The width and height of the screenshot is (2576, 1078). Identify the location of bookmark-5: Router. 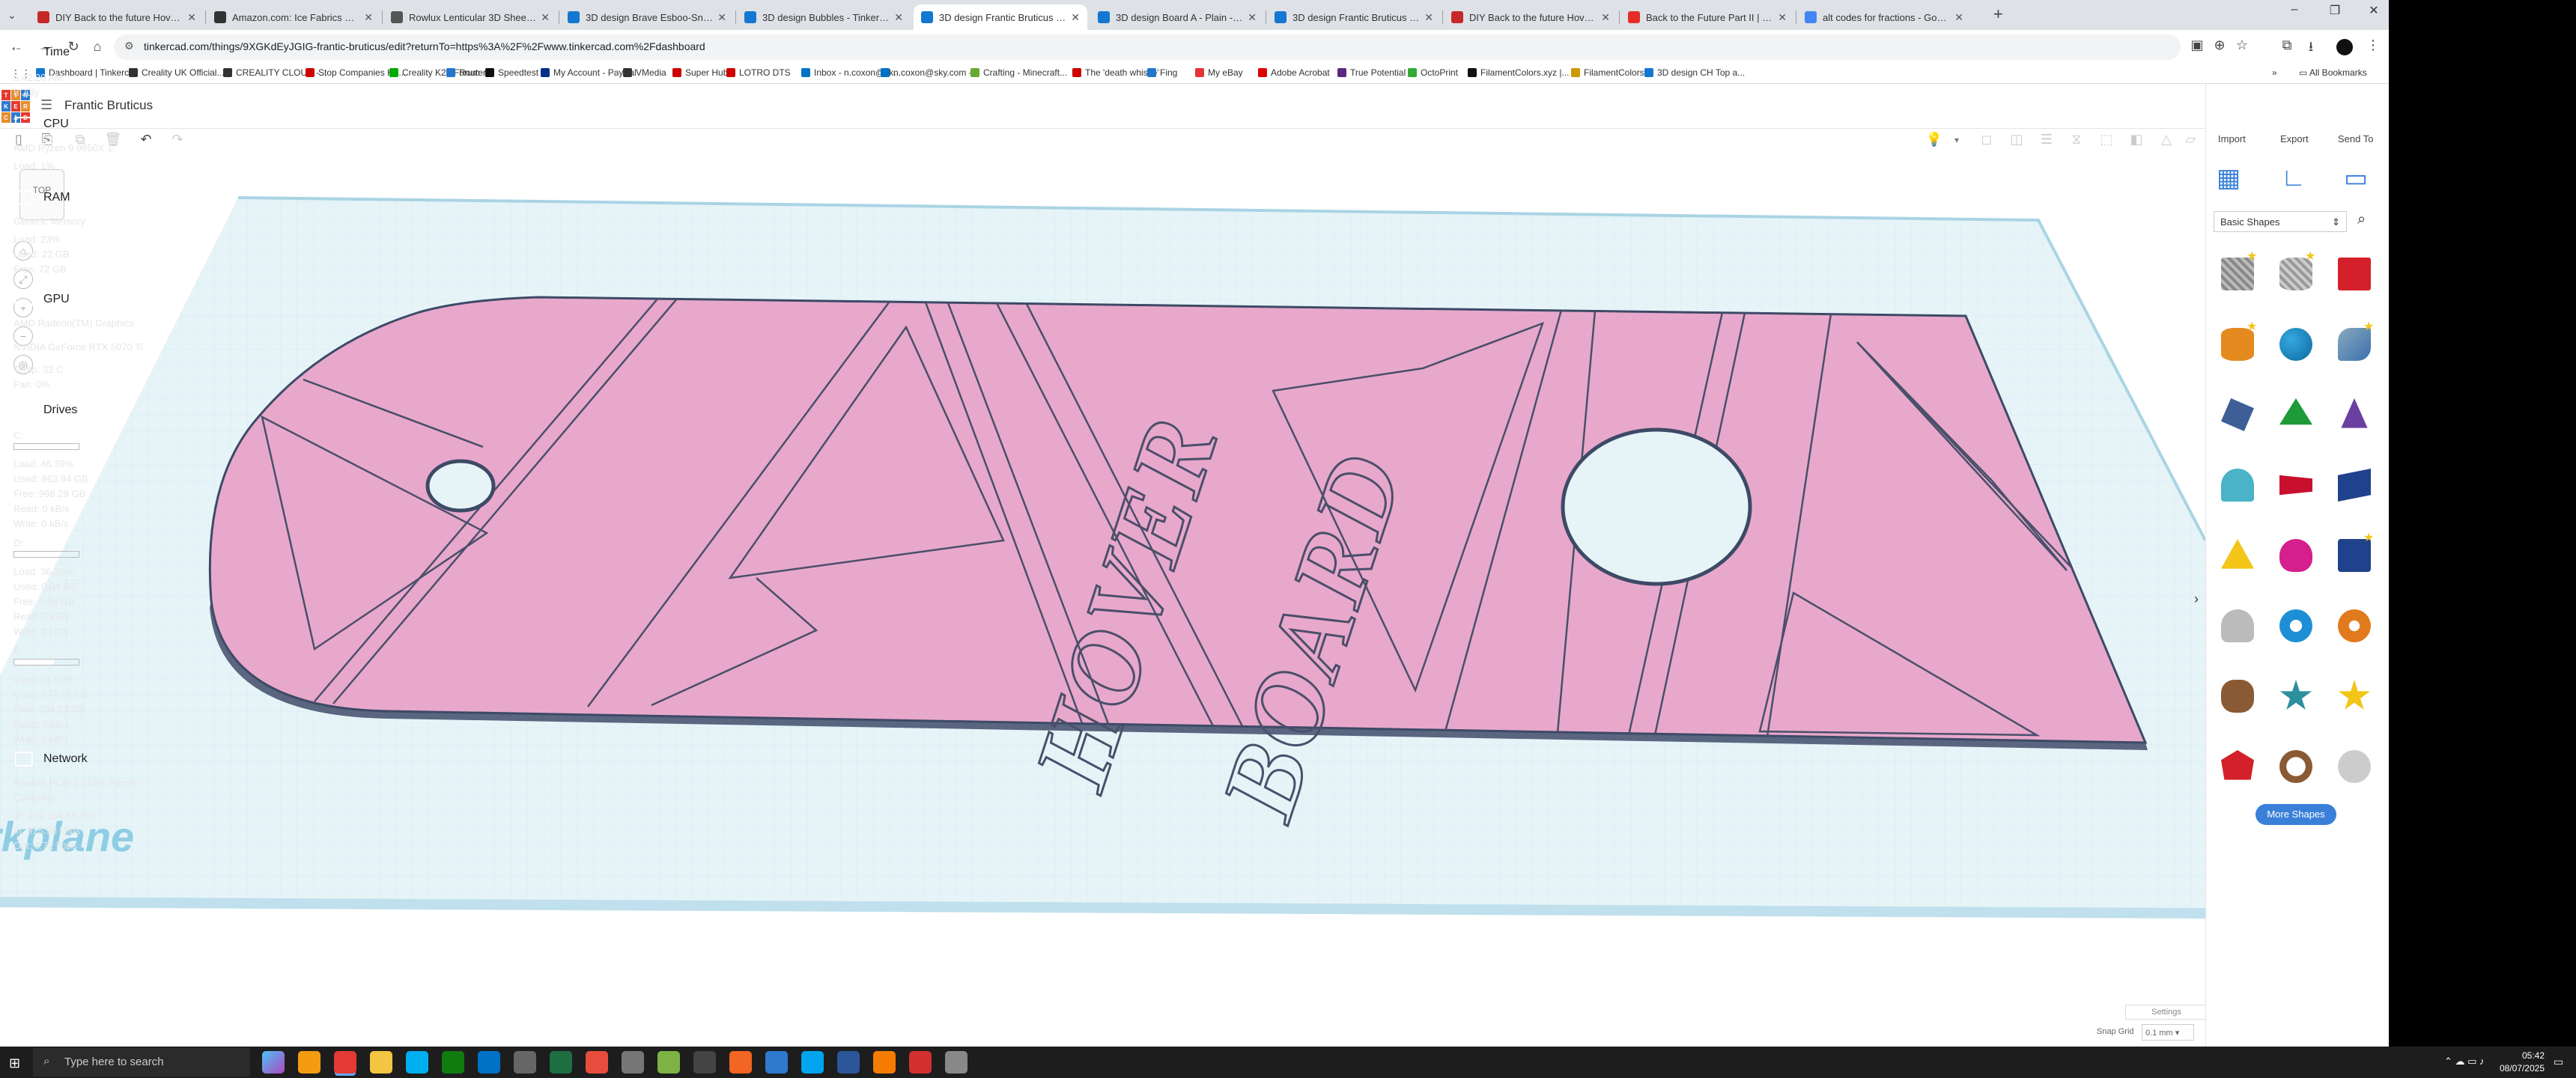
(466, 72).